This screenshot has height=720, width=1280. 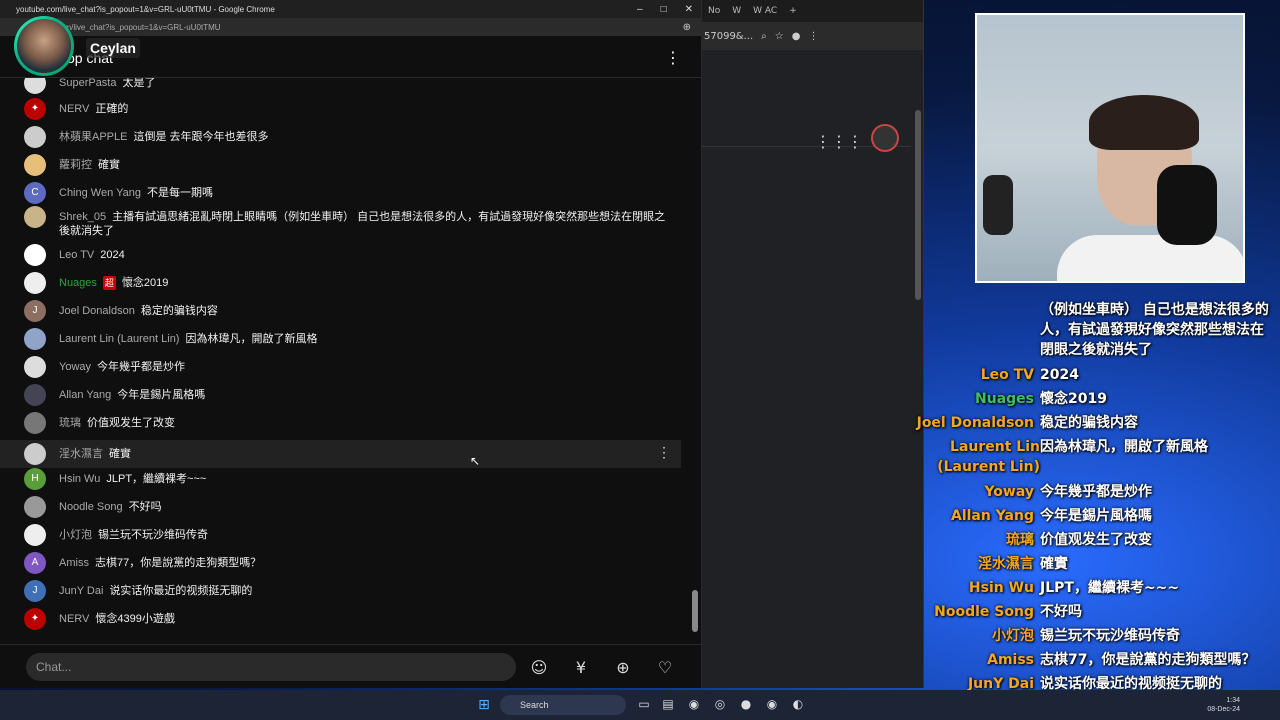 I want to click on author-name: 蘿莉控, so click(x=75, y=165).